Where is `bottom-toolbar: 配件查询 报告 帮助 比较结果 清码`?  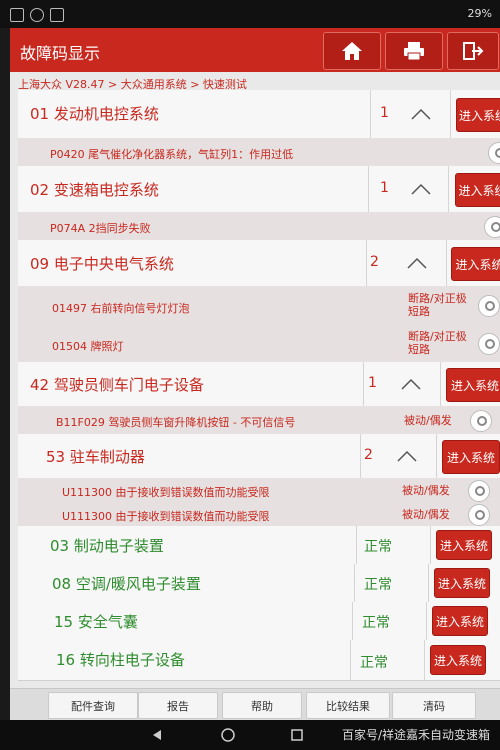 bottom-toolbar: 配件查询 报告 帮助 比较结果 清码 is located at coordinates (255, 704).